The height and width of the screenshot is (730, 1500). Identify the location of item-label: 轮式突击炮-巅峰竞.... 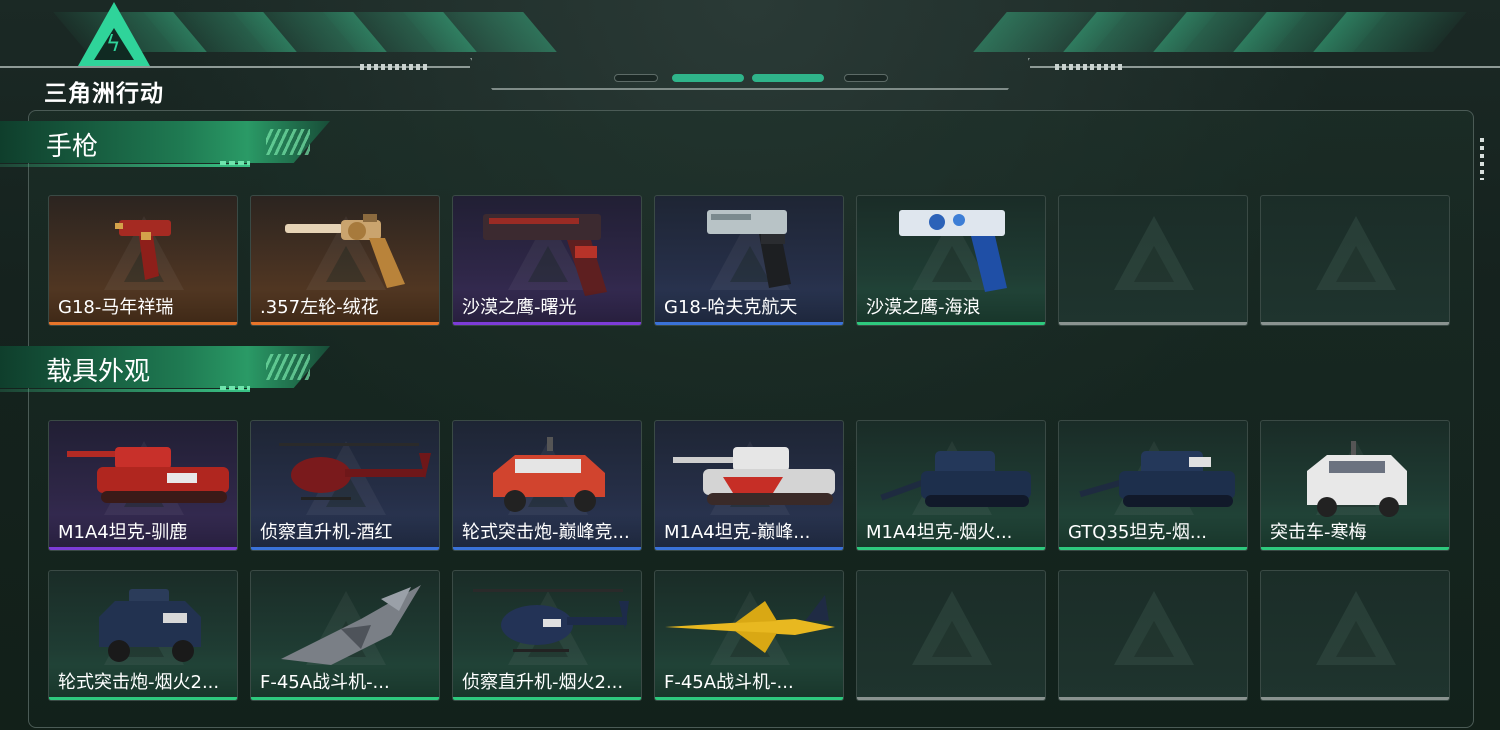
(546, 532).